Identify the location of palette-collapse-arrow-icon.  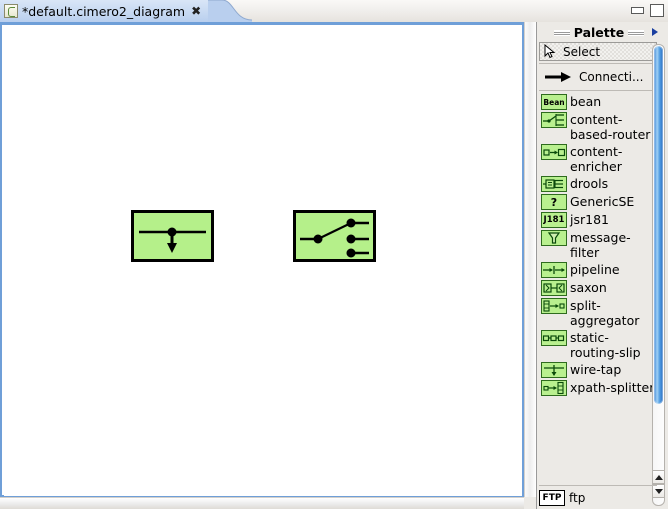
(655, 32).